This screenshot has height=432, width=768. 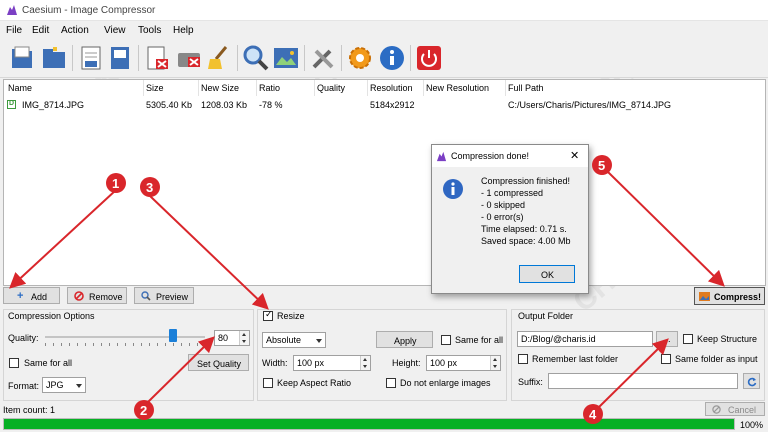 I want to click on column-header-resolution: Resolution, so click(x=391, y=88).